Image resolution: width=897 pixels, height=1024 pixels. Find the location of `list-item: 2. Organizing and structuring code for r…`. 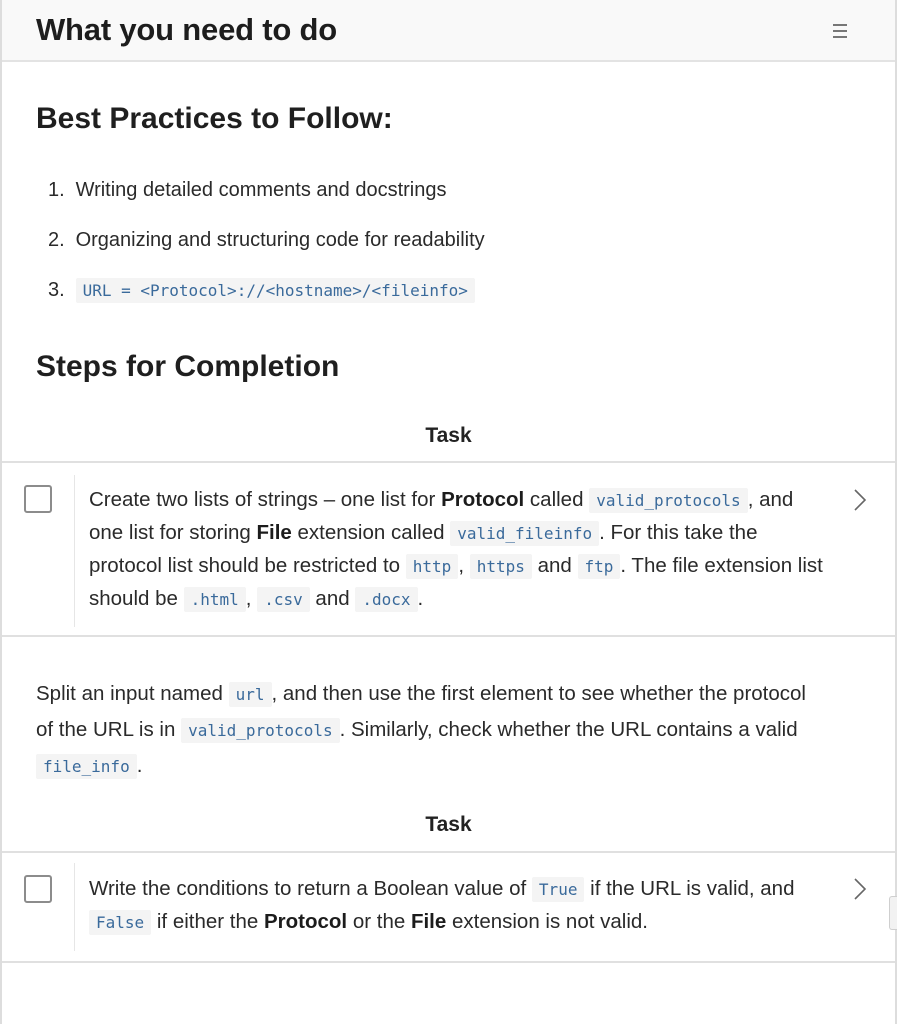

list-item: 2. Organizing and structuring code for r… is located at coordinates (266, 240).